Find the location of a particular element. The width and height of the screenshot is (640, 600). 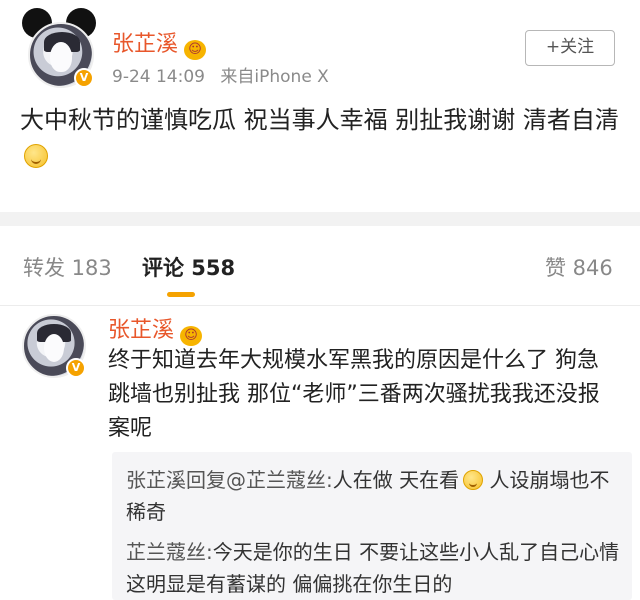

follow-button: +关注 is located at coordinates (570, 48).